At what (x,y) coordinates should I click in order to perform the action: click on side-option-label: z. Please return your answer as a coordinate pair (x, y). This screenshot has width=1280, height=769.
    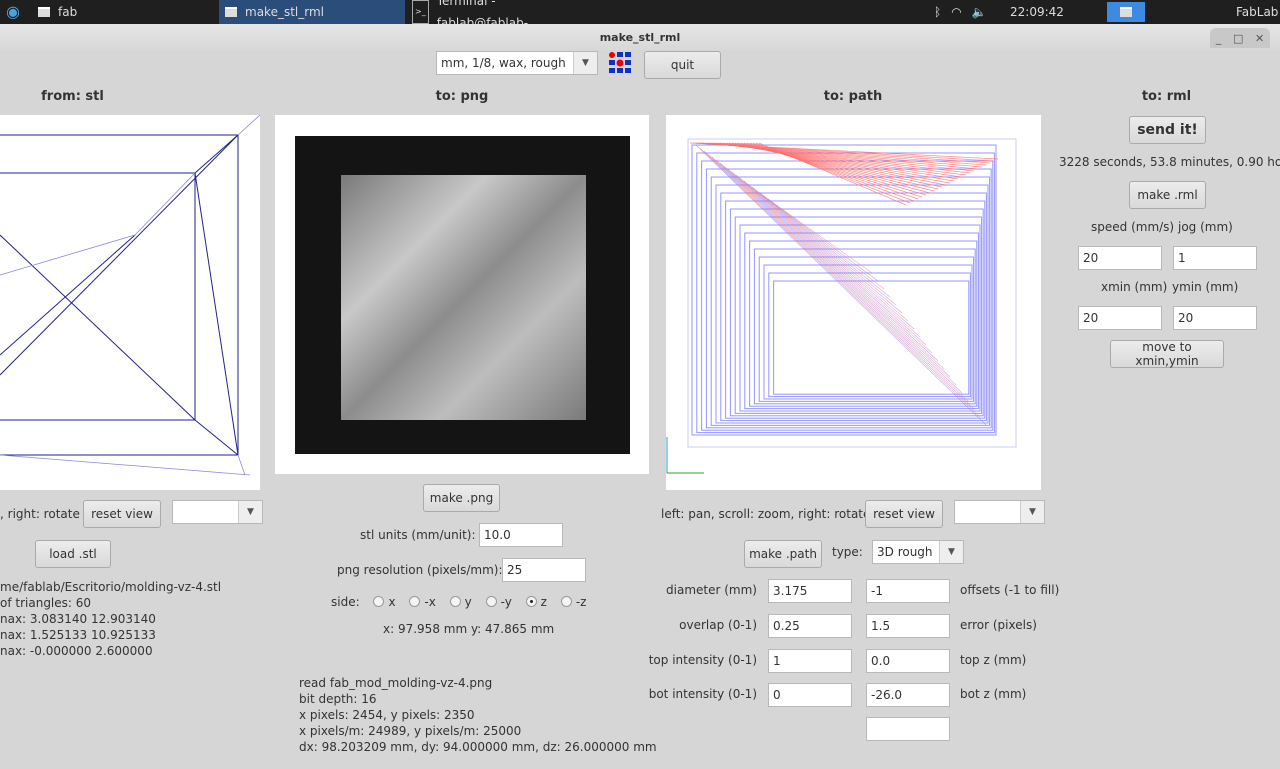
    Looking at the image, I should click on (543, 602).